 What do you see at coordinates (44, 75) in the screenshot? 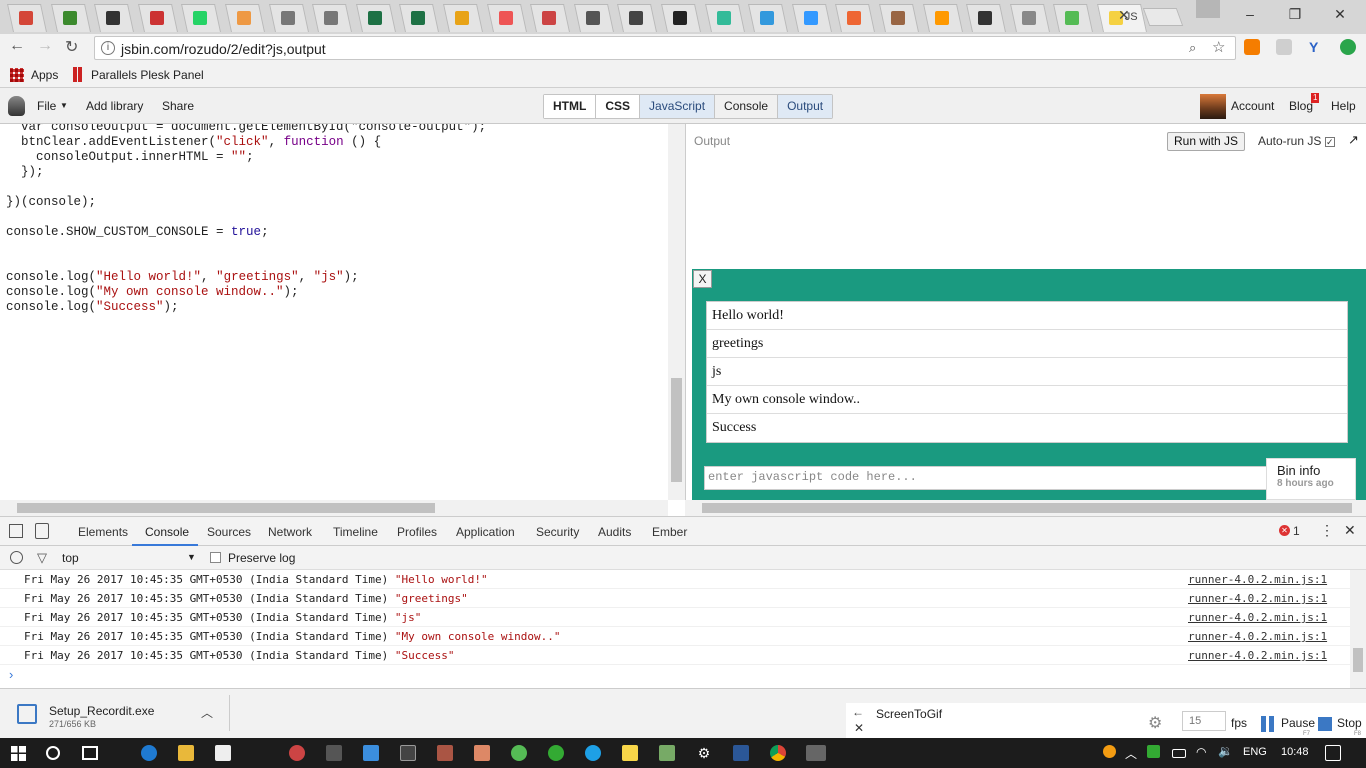
I see `apps-bookmark: Apps` at bounding box center [44, 75].